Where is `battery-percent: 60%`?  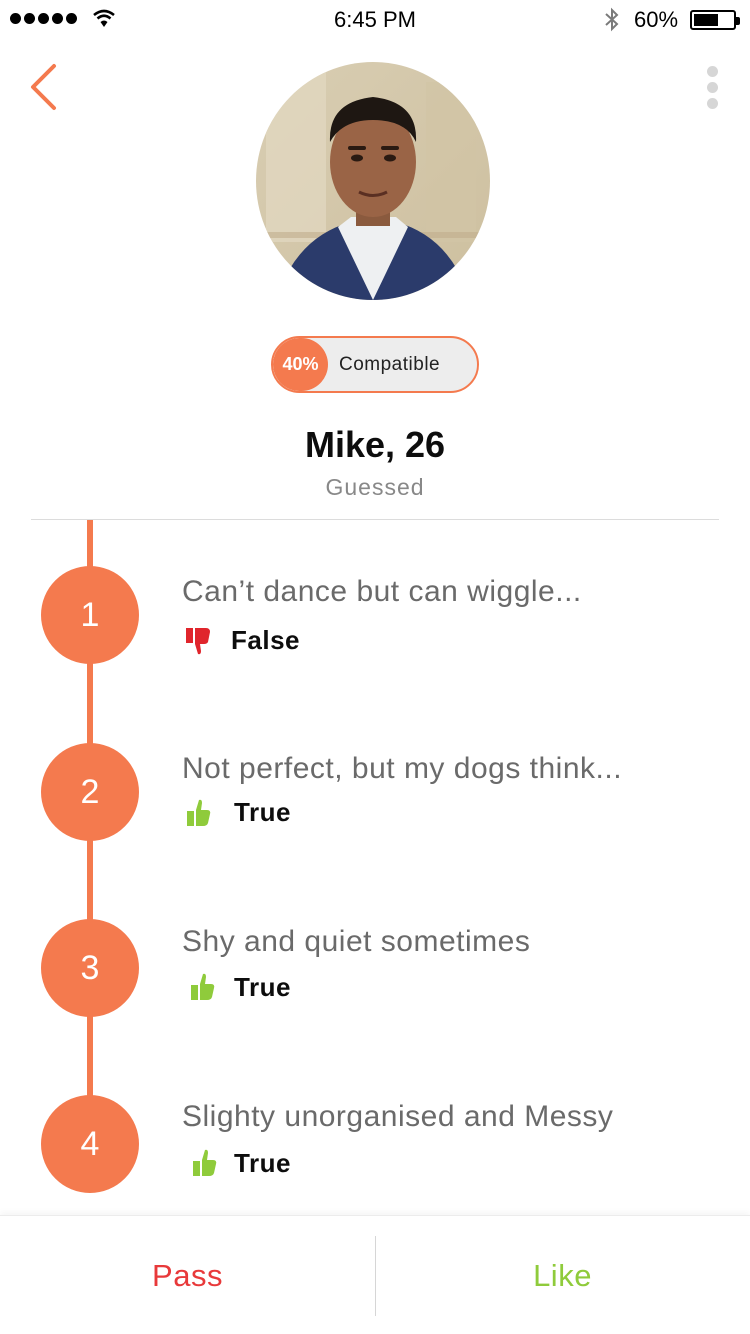
battery-percent: 60% is located at coordinates (656, 19).